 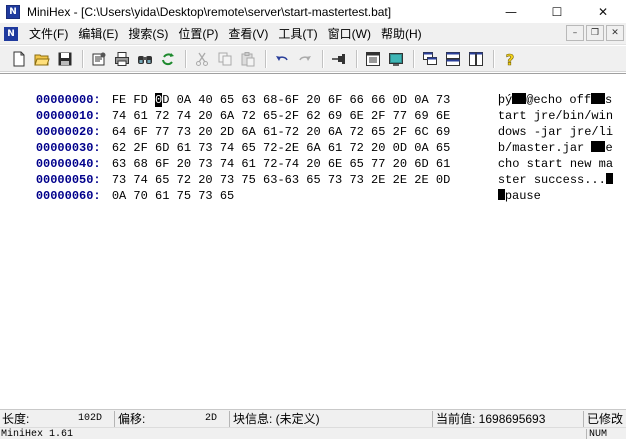 I want to click on maximize-button: ☐, so click(x=557, y=11).